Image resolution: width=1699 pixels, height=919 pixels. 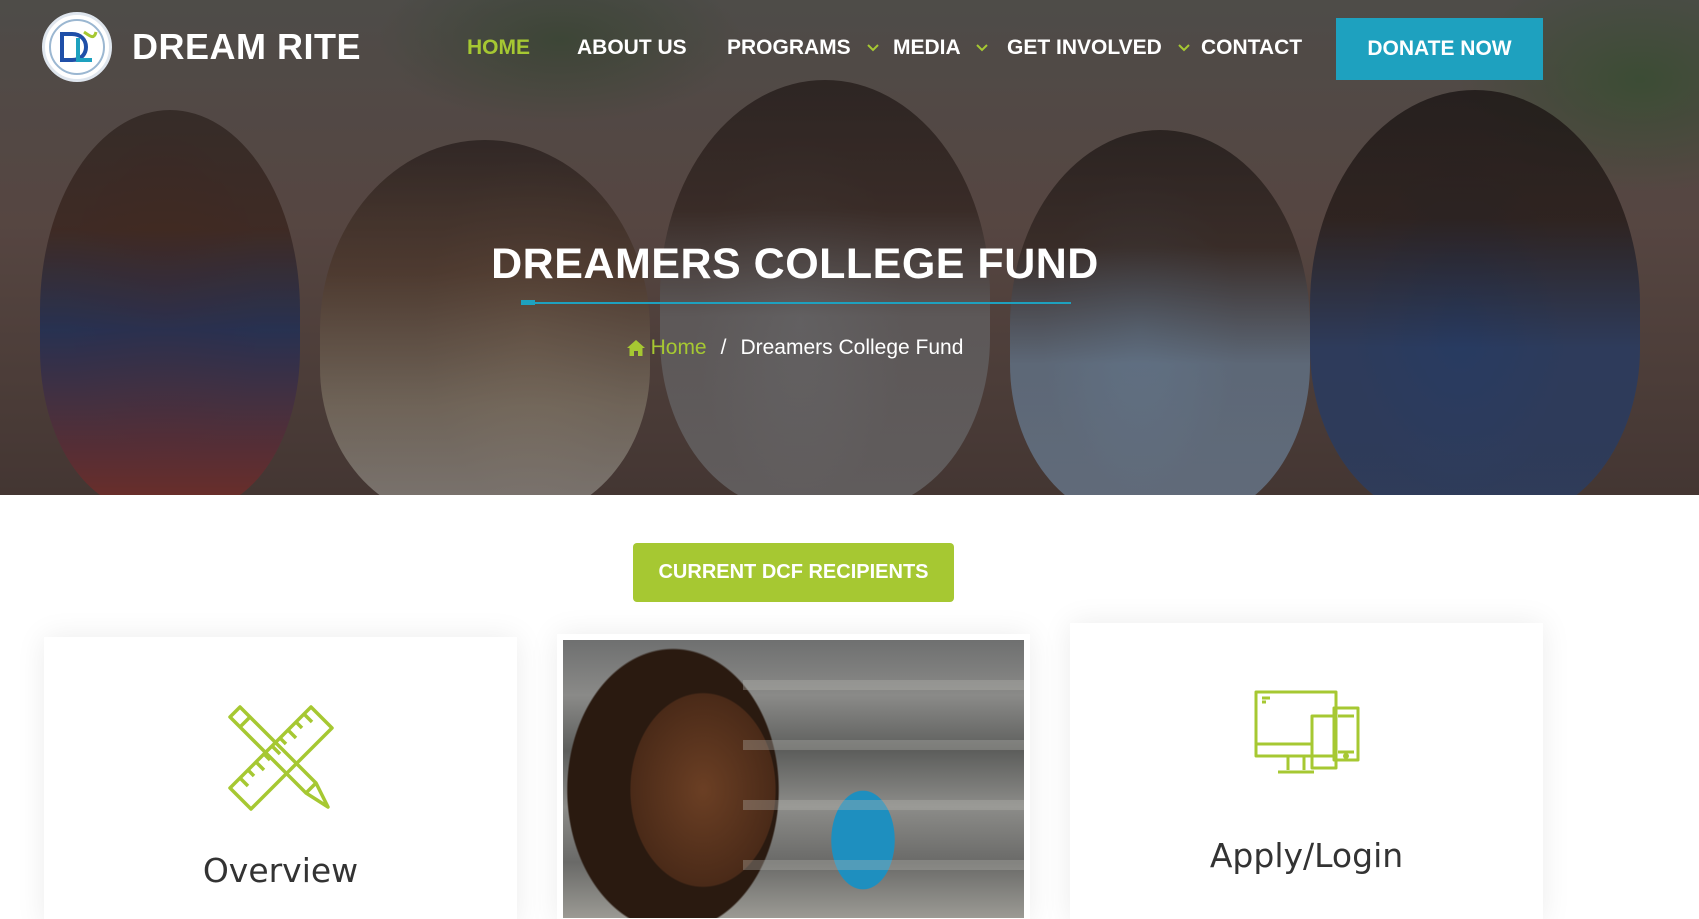 I want to click on devices-icon, so click(x=1306, y=732).